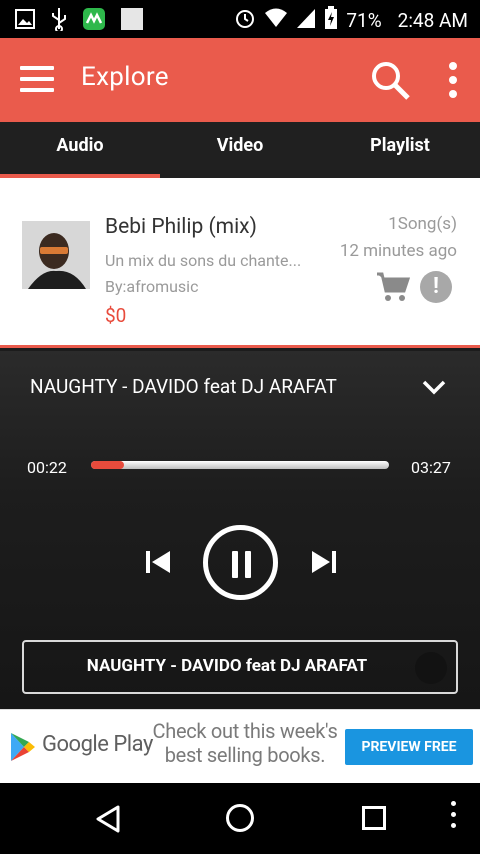  I want to click on tab-video: Video, so click(240, 150).